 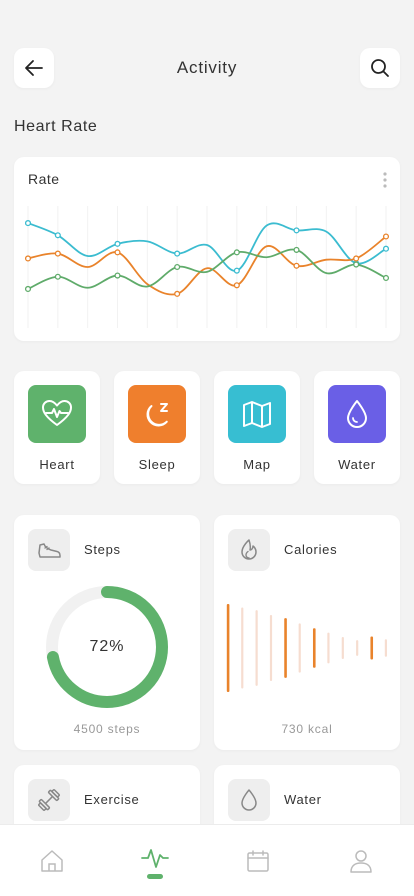 What do you see at coordinates (207, 67) in the screenshot?
I see `page-title: Activity` at bounding box center [207, 67].